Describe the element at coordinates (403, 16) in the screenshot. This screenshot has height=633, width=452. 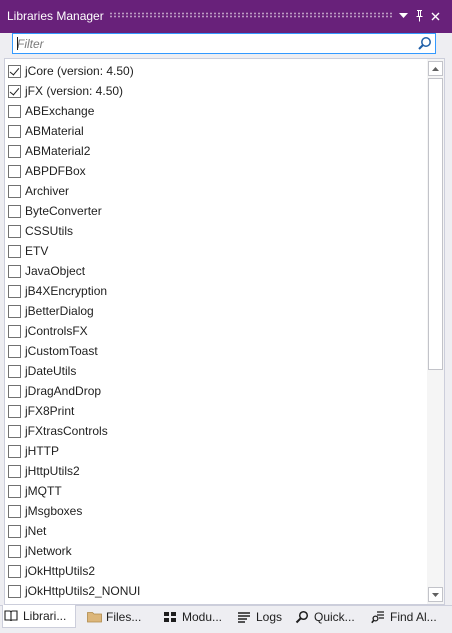
I see `chevron-down-icon` at that location.